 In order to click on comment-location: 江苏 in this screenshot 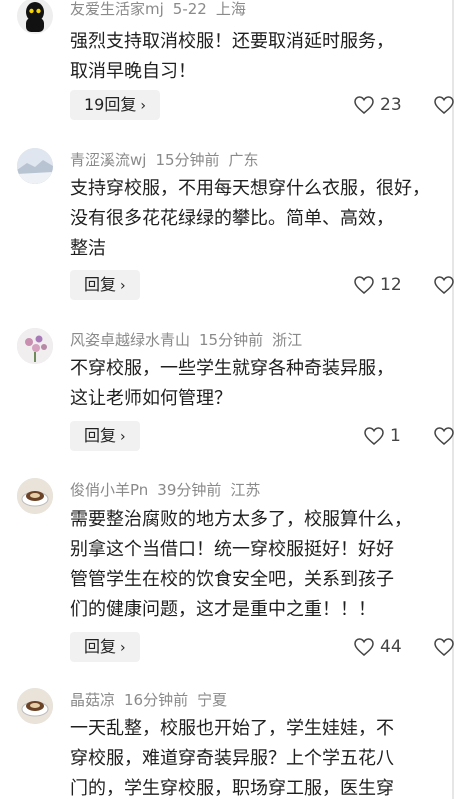, I will do `click(245, 490)`.